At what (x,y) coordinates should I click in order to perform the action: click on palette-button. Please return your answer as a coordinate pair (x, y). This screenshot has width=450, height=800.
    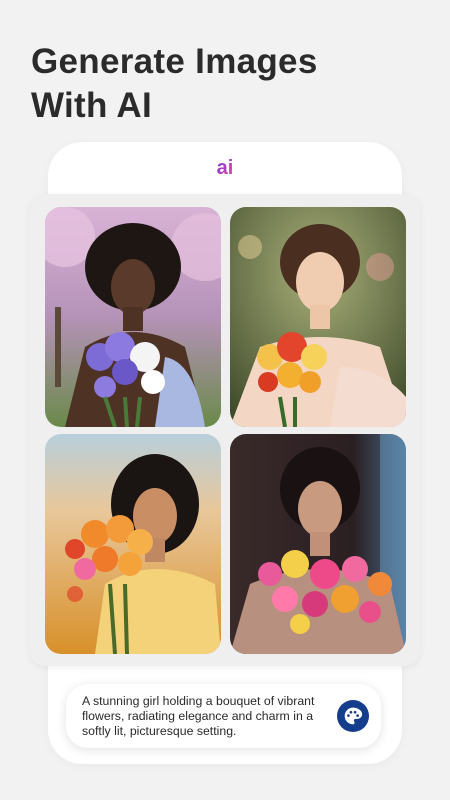
    Looking at the image, I should click on (353, 716).